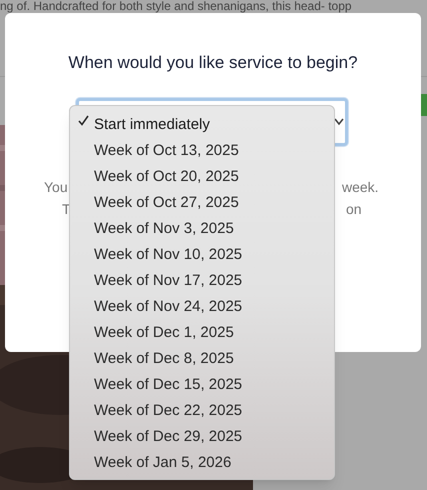 This screenshot has height=490, width=427. Describe the element at coordinates (164, 229) in the screenshot. I see `dropdown-option: Week of Nov 3, 2025` at that location.